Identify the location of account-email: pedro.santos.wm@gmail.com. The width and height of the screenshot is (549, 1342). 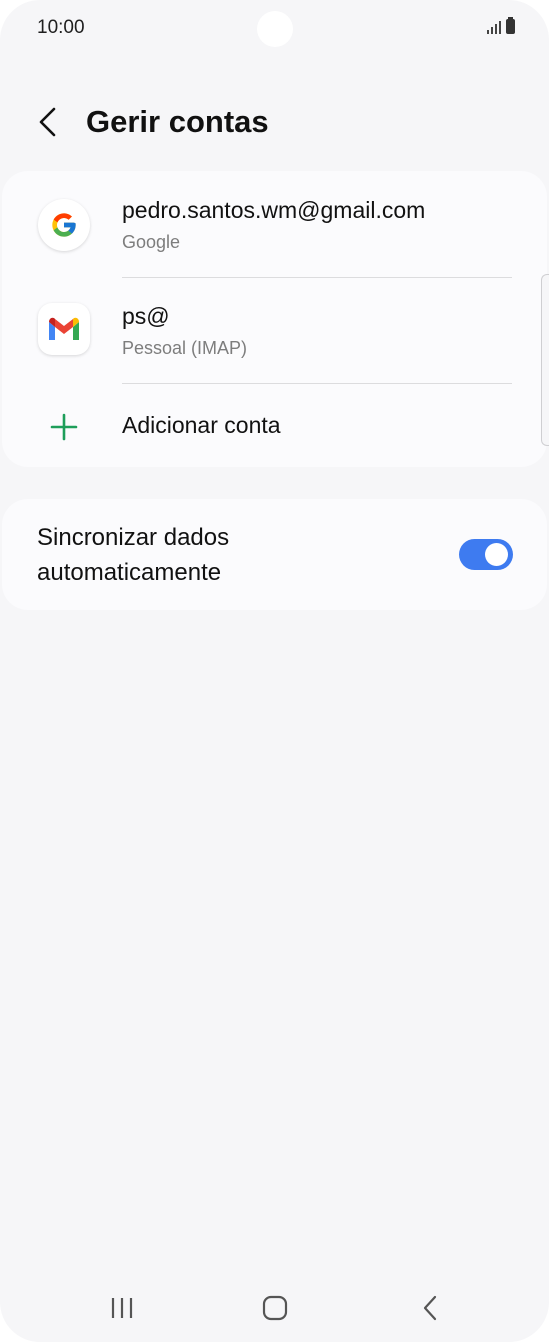
(274, 210).